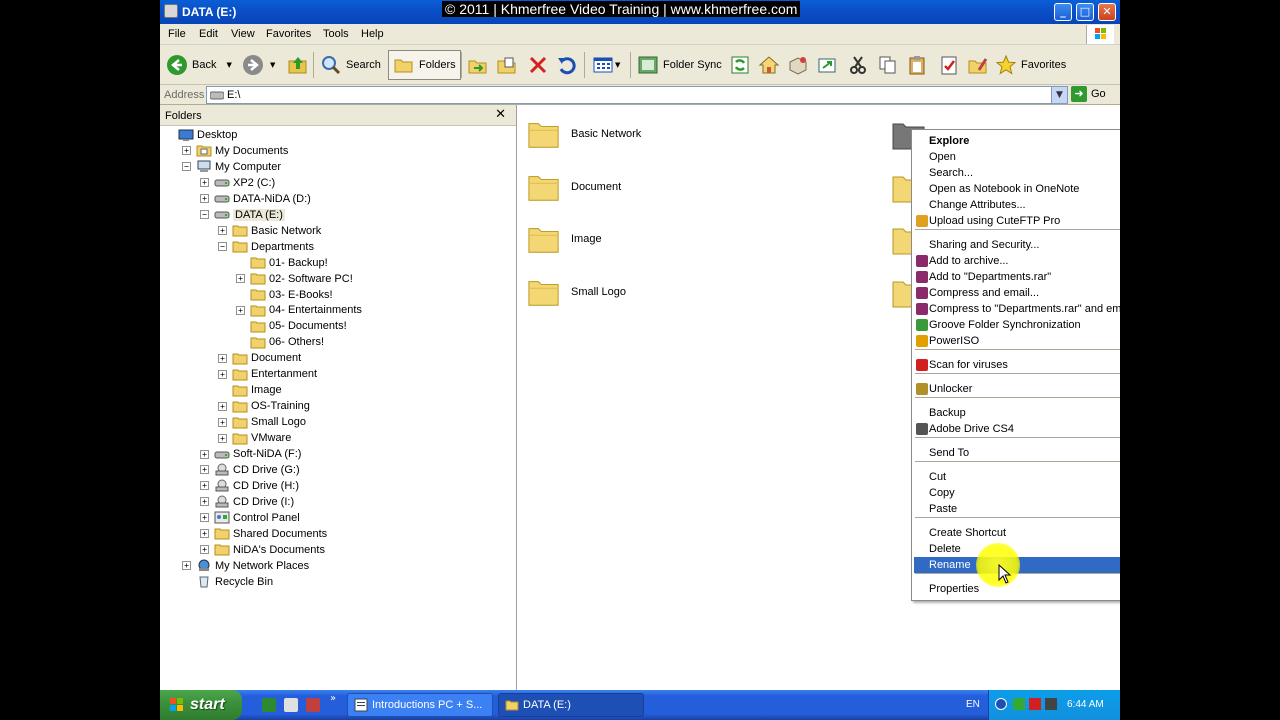 This screenshot has width=1280, height=720. I want to click on tree-item: − Departments, so click(266, 247).